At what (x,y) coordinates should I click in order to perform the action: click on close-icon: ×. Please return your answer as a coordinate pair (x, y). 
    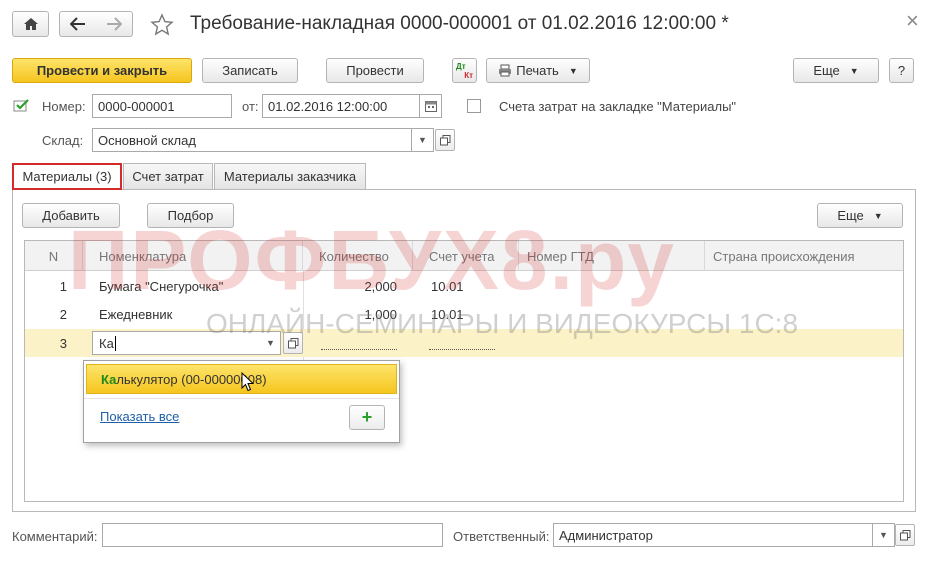
    Looking at the image, I should click on (912, 21).